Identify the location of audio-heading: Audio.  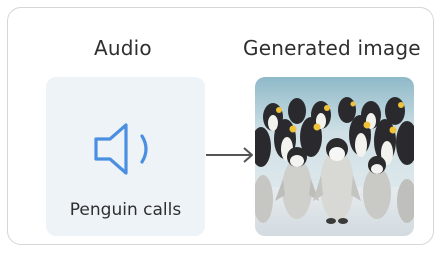
(123, 48).